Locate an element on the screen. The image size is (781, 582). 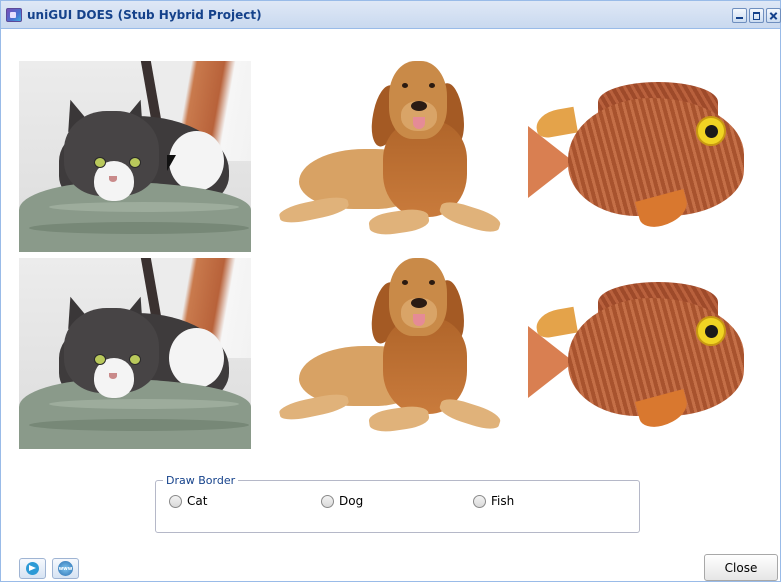
www-icon: www is located at coordinates (65, 568).